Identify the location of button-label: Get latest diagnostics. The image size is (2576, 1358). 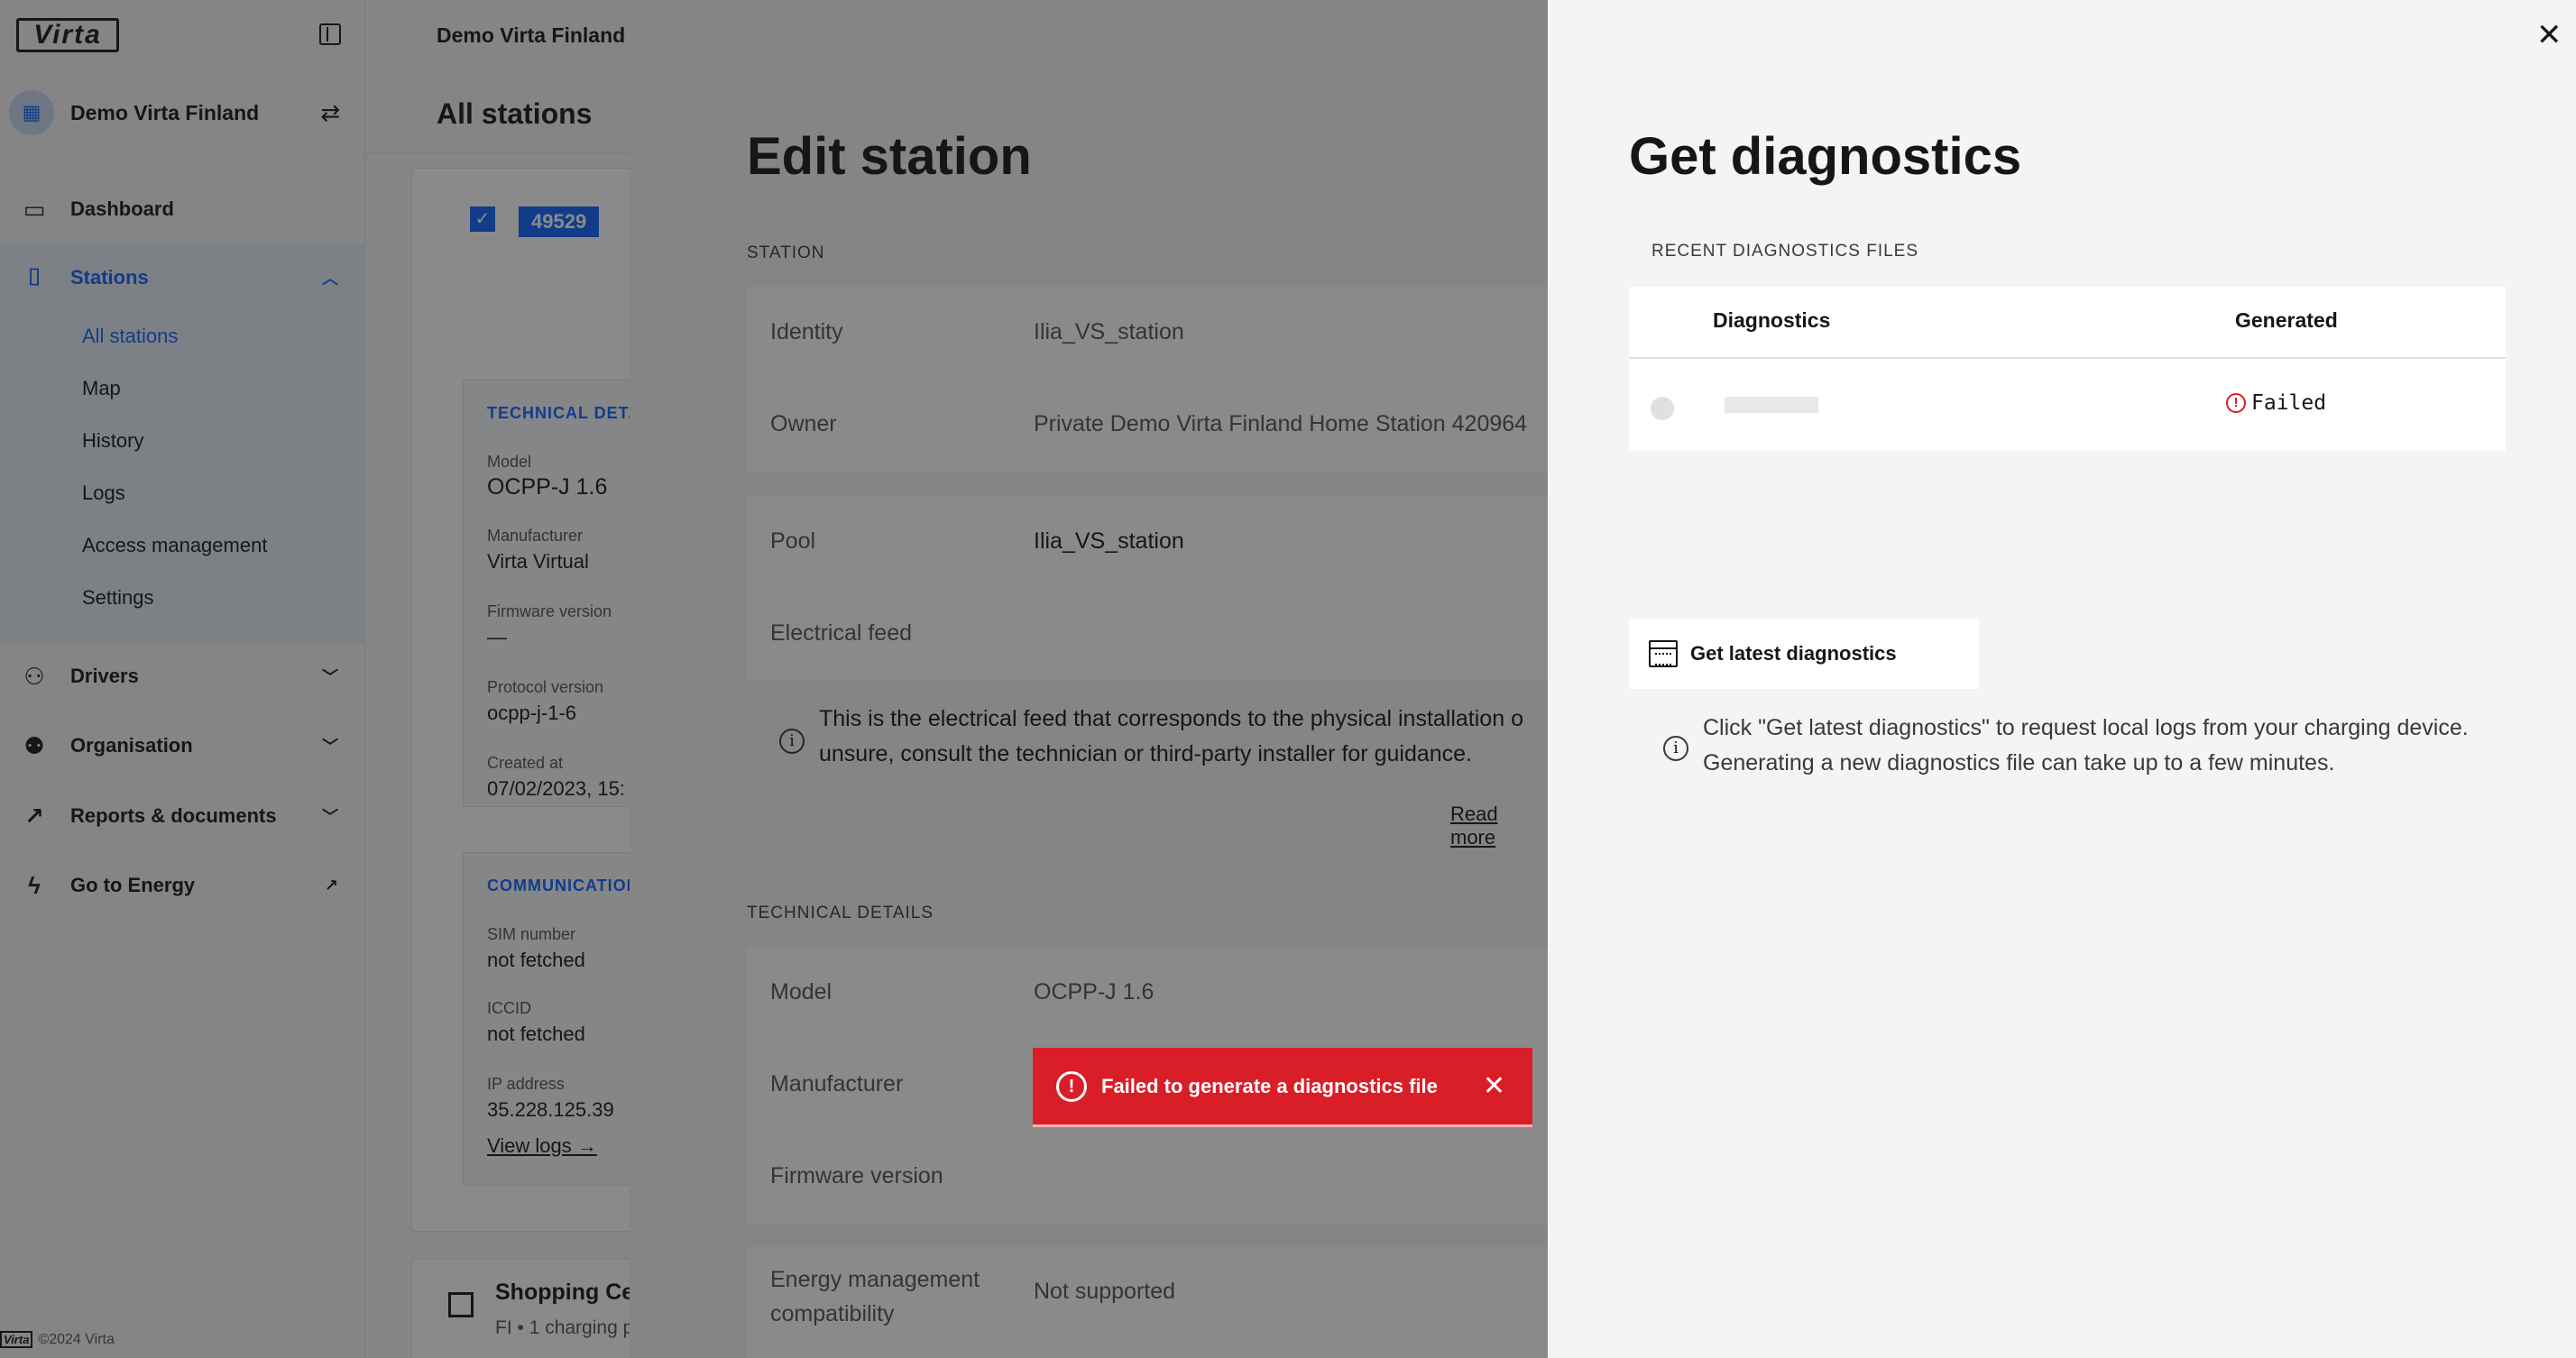
(1793, 654).